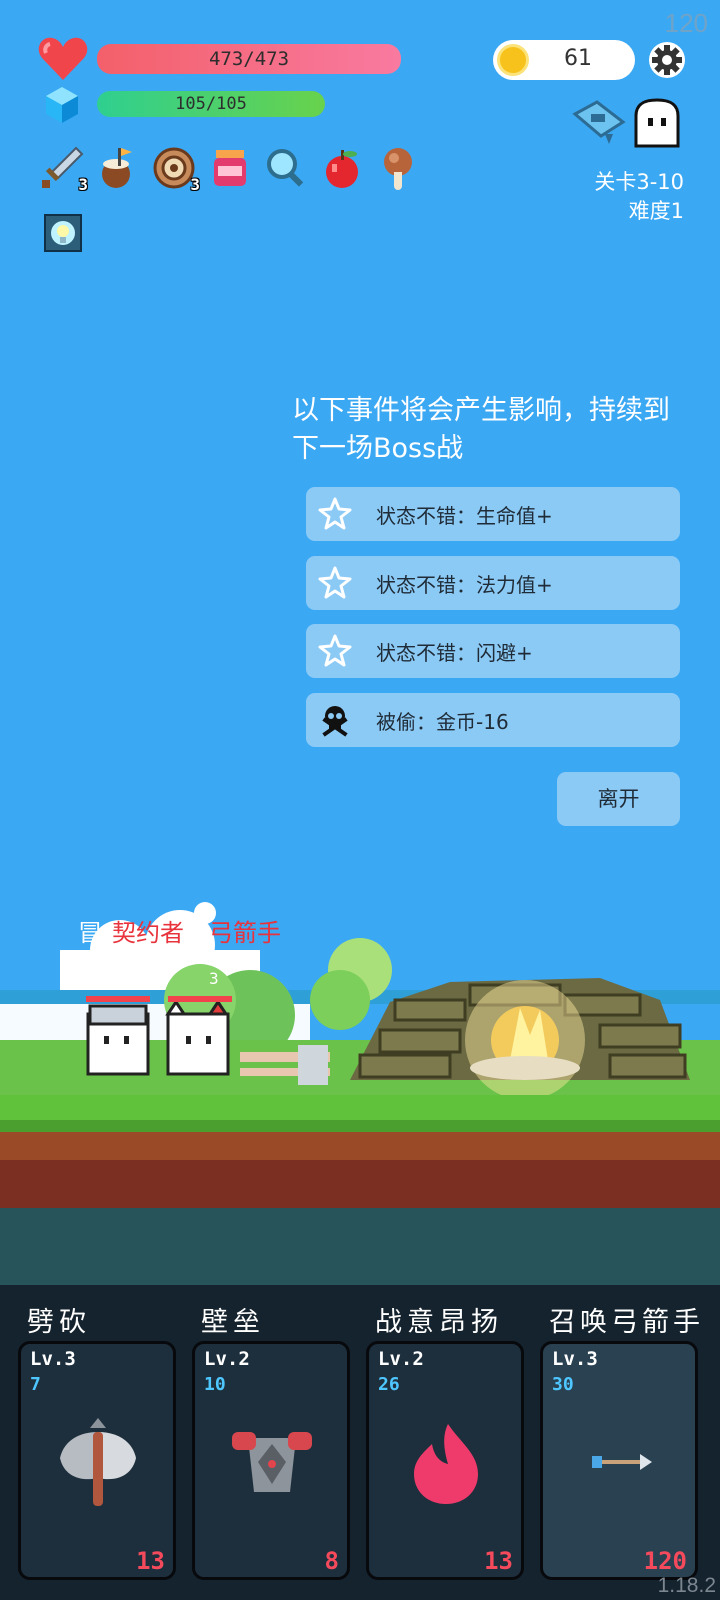  Describe the element at coordinates (665, 1561) in the screenshot. I see `skill-value: 120` at that location.